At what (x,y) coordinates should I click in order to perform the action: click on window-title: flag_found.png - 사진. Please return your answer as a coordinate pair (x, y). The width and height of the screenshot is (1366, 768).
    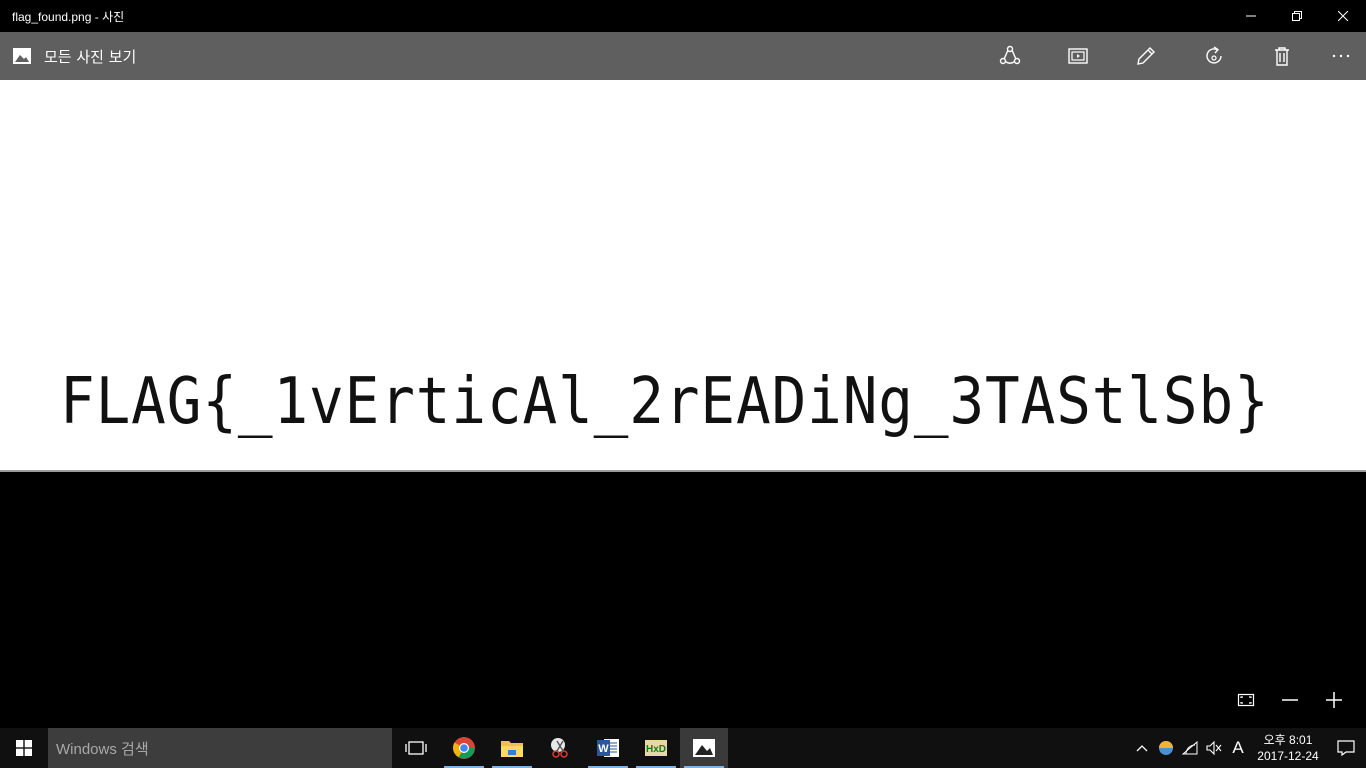
    Looking at the image, I should click on (68, 16).